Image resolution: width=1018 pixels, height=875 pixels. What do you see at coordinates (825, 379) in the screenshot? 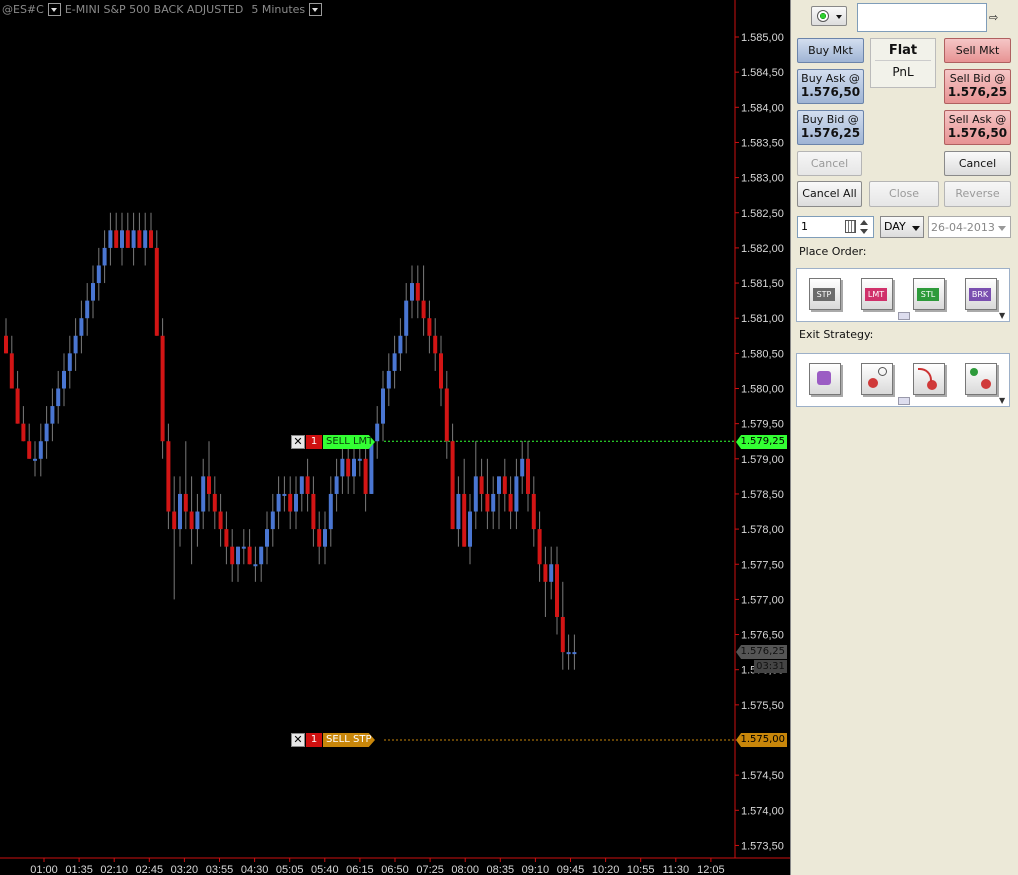
I see `exit-strategy-puzzle-icon` at bounding box center [825, 379].